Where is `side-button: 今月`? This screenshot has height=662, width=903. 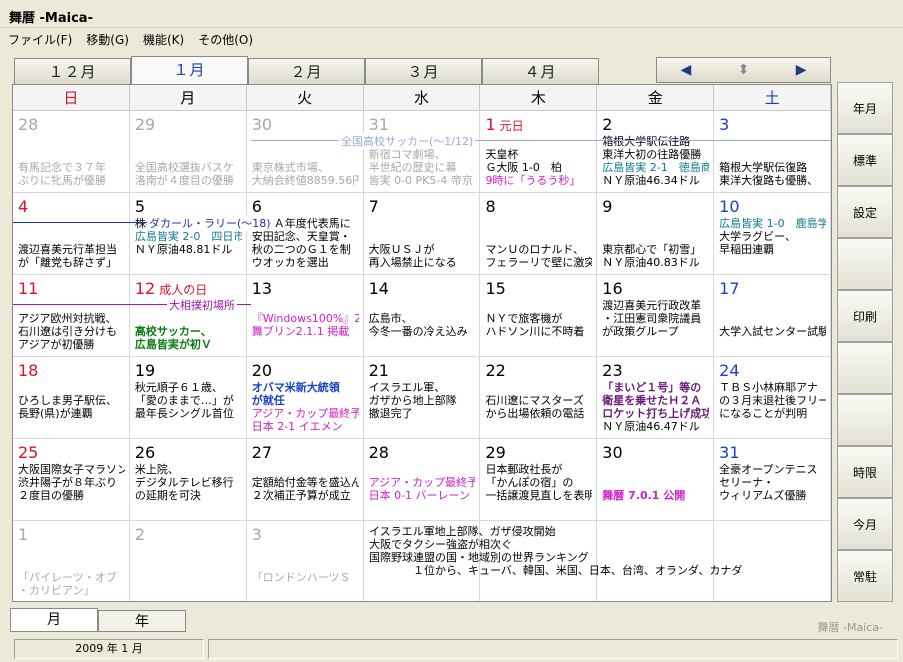 side-button: 今月 is located at coordinates (865, 524).